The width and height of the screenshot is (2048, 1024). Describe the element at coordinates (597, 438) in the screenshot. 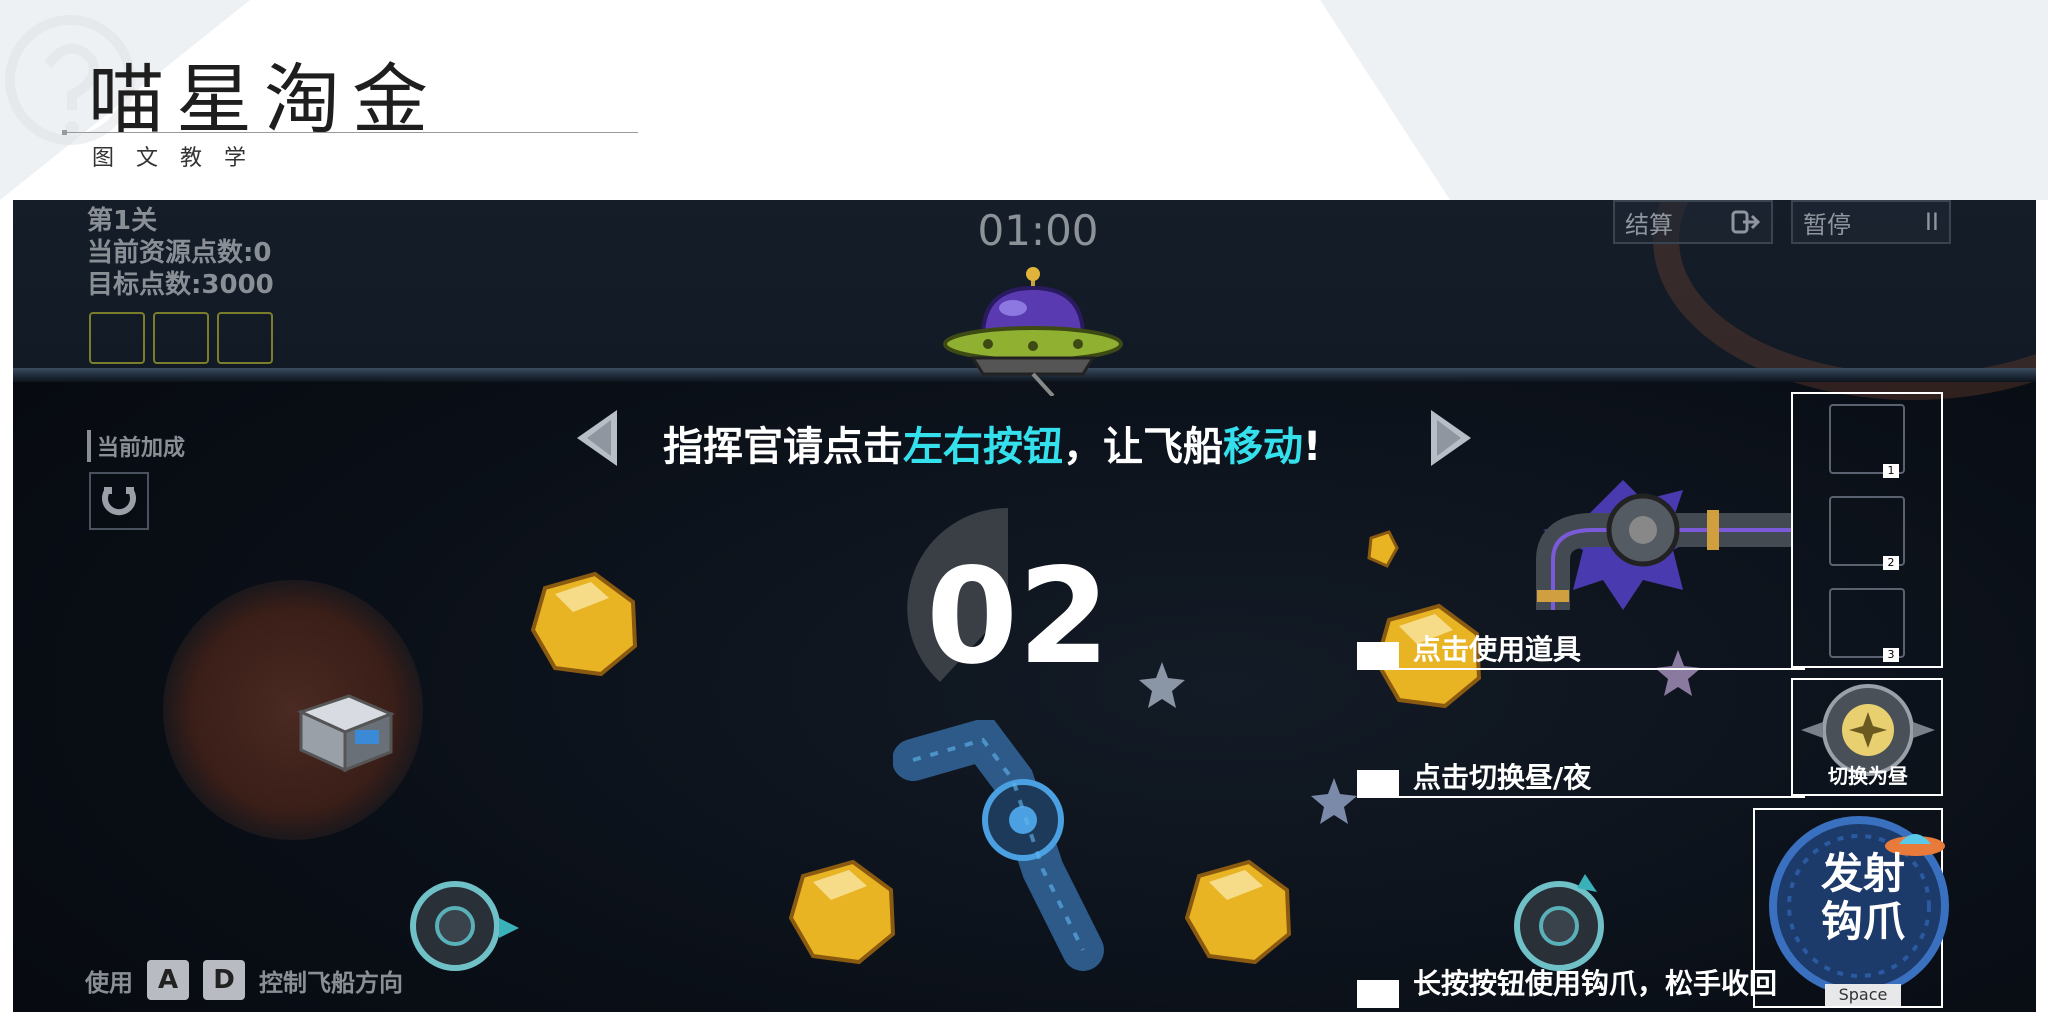

I see `move-left-arrow-icon` at that location.